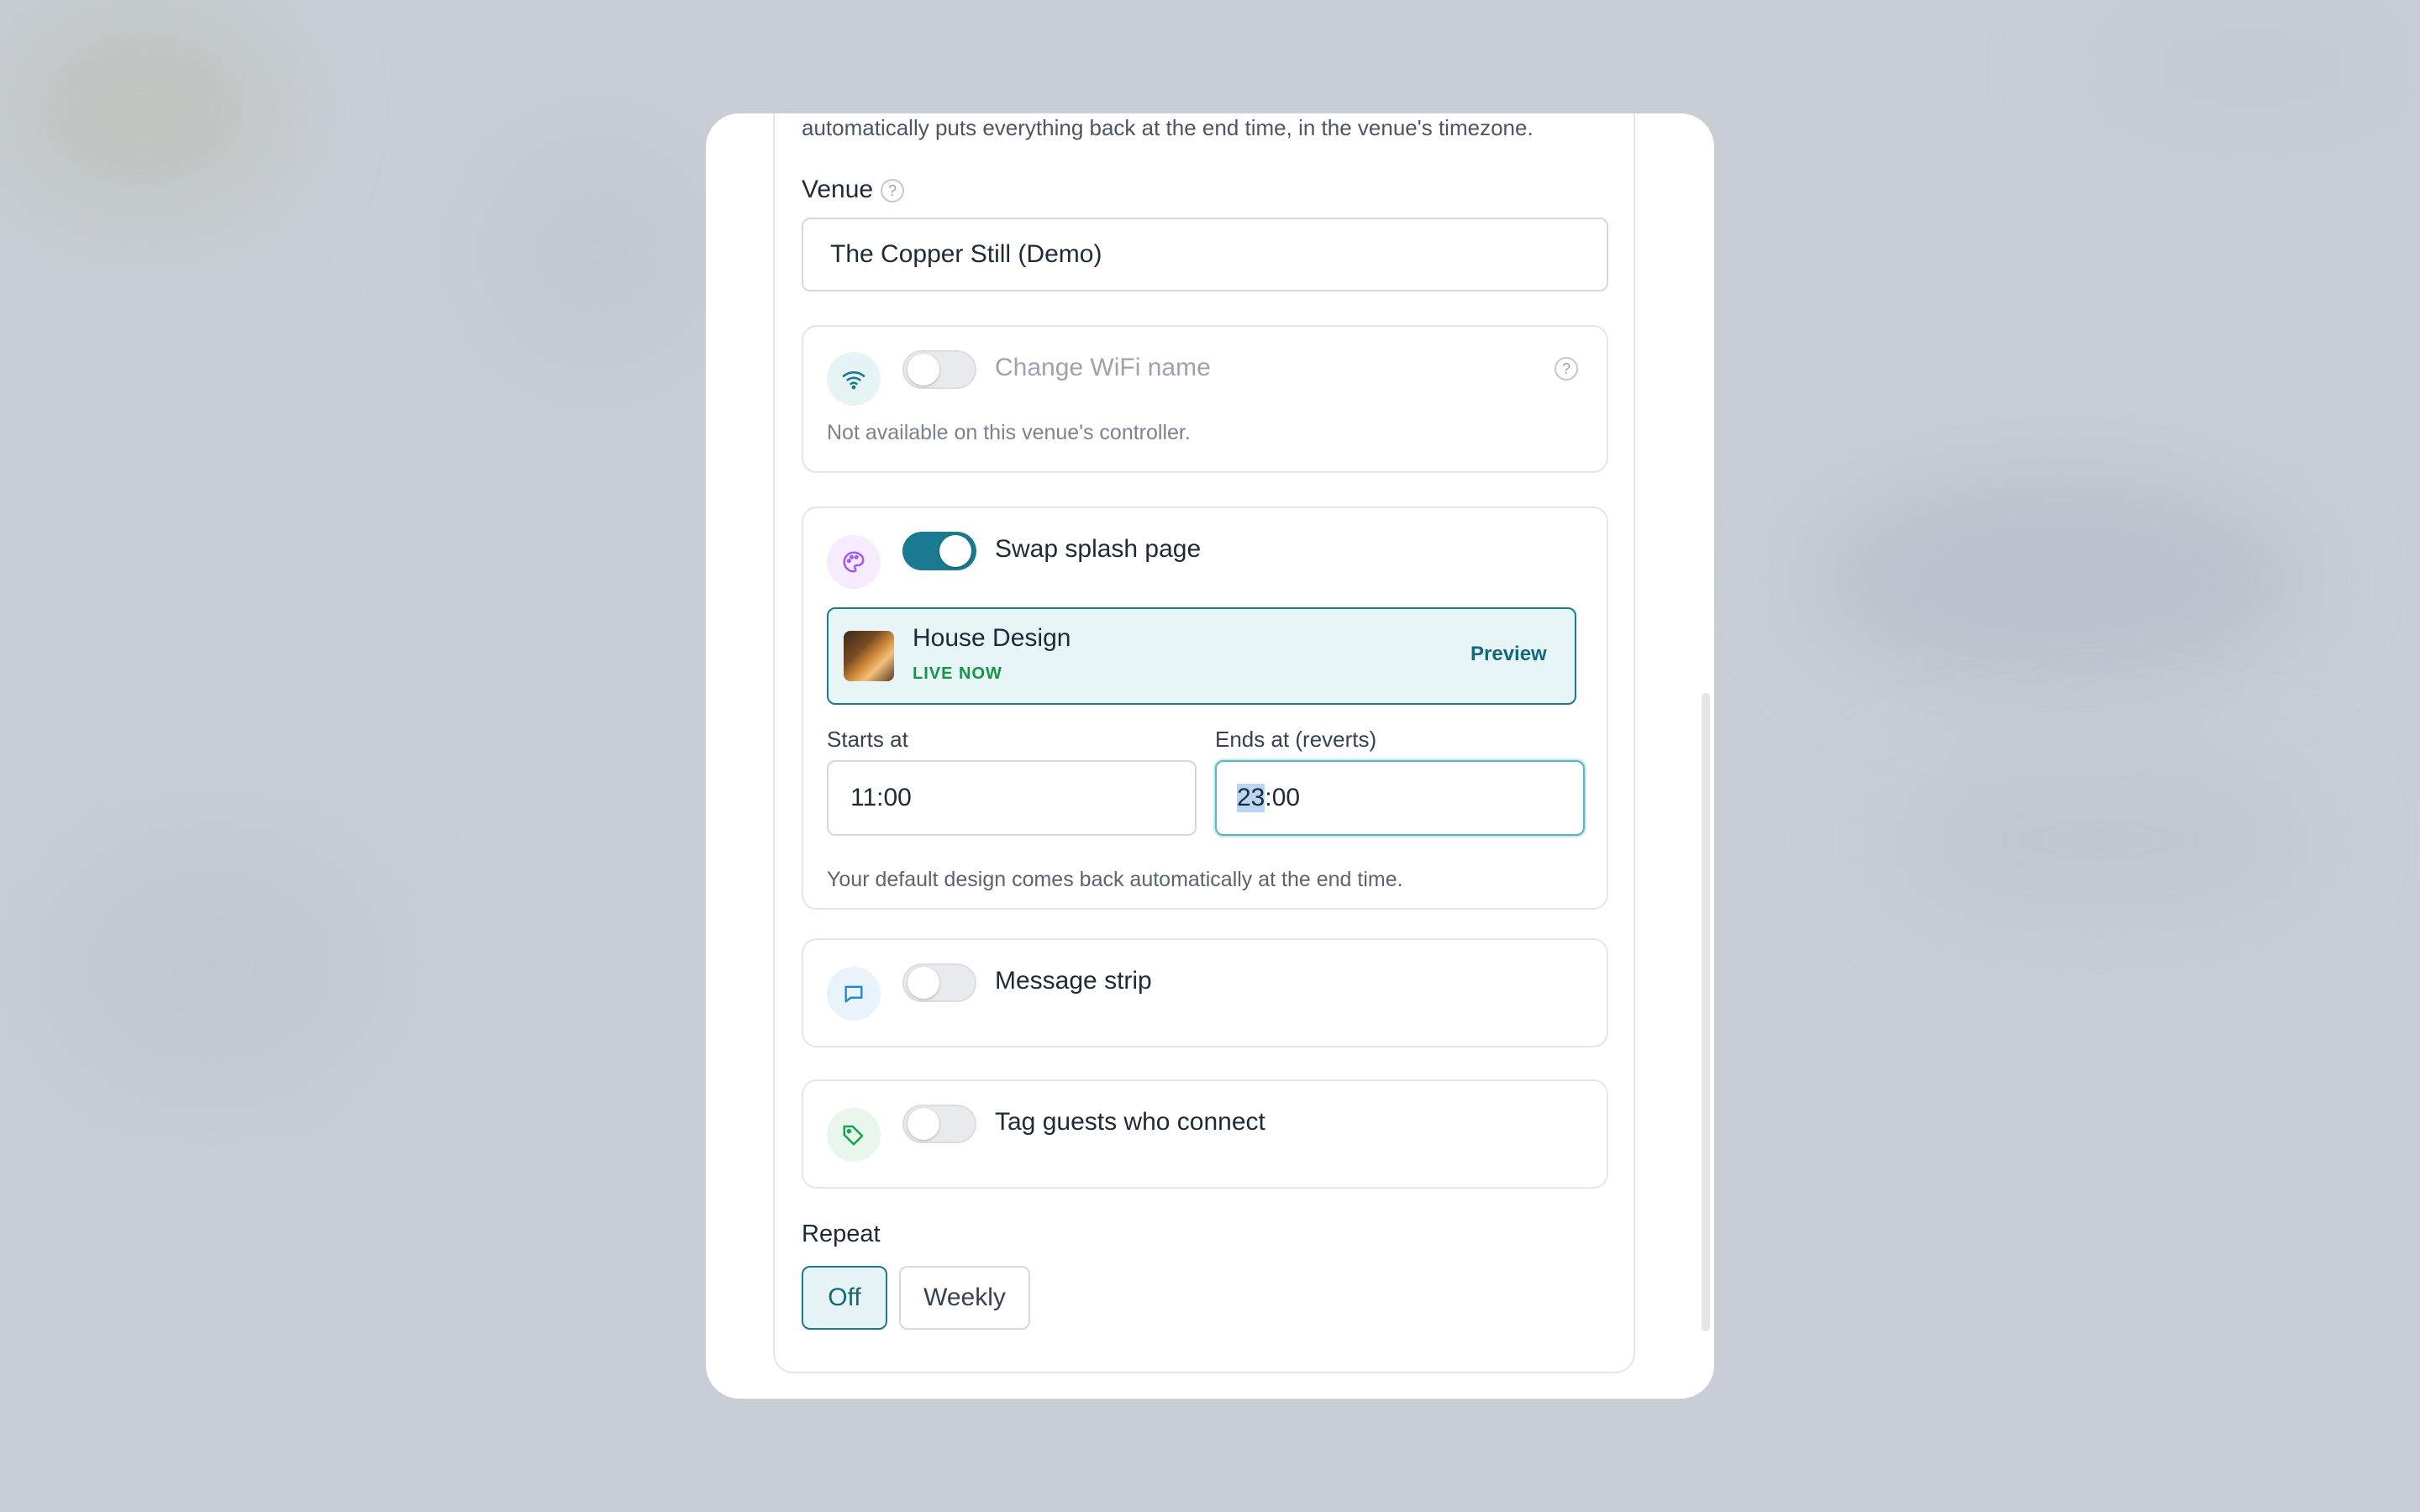 The image size is (2420, 1512). What do you see at coordinates (1205, 254) in the screenshot?
I see `venue-field: The Copper Still (Demo)` at bounding box center [1205, 254].